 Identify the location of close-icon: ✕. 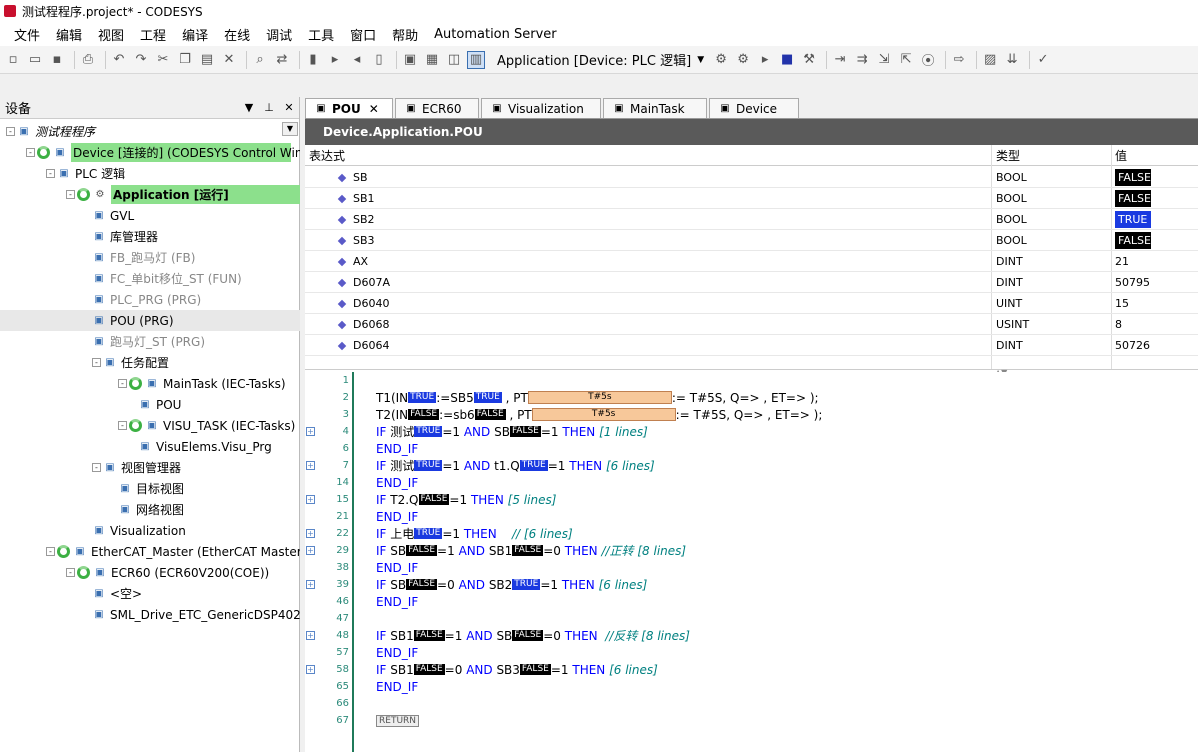
(289, 107).